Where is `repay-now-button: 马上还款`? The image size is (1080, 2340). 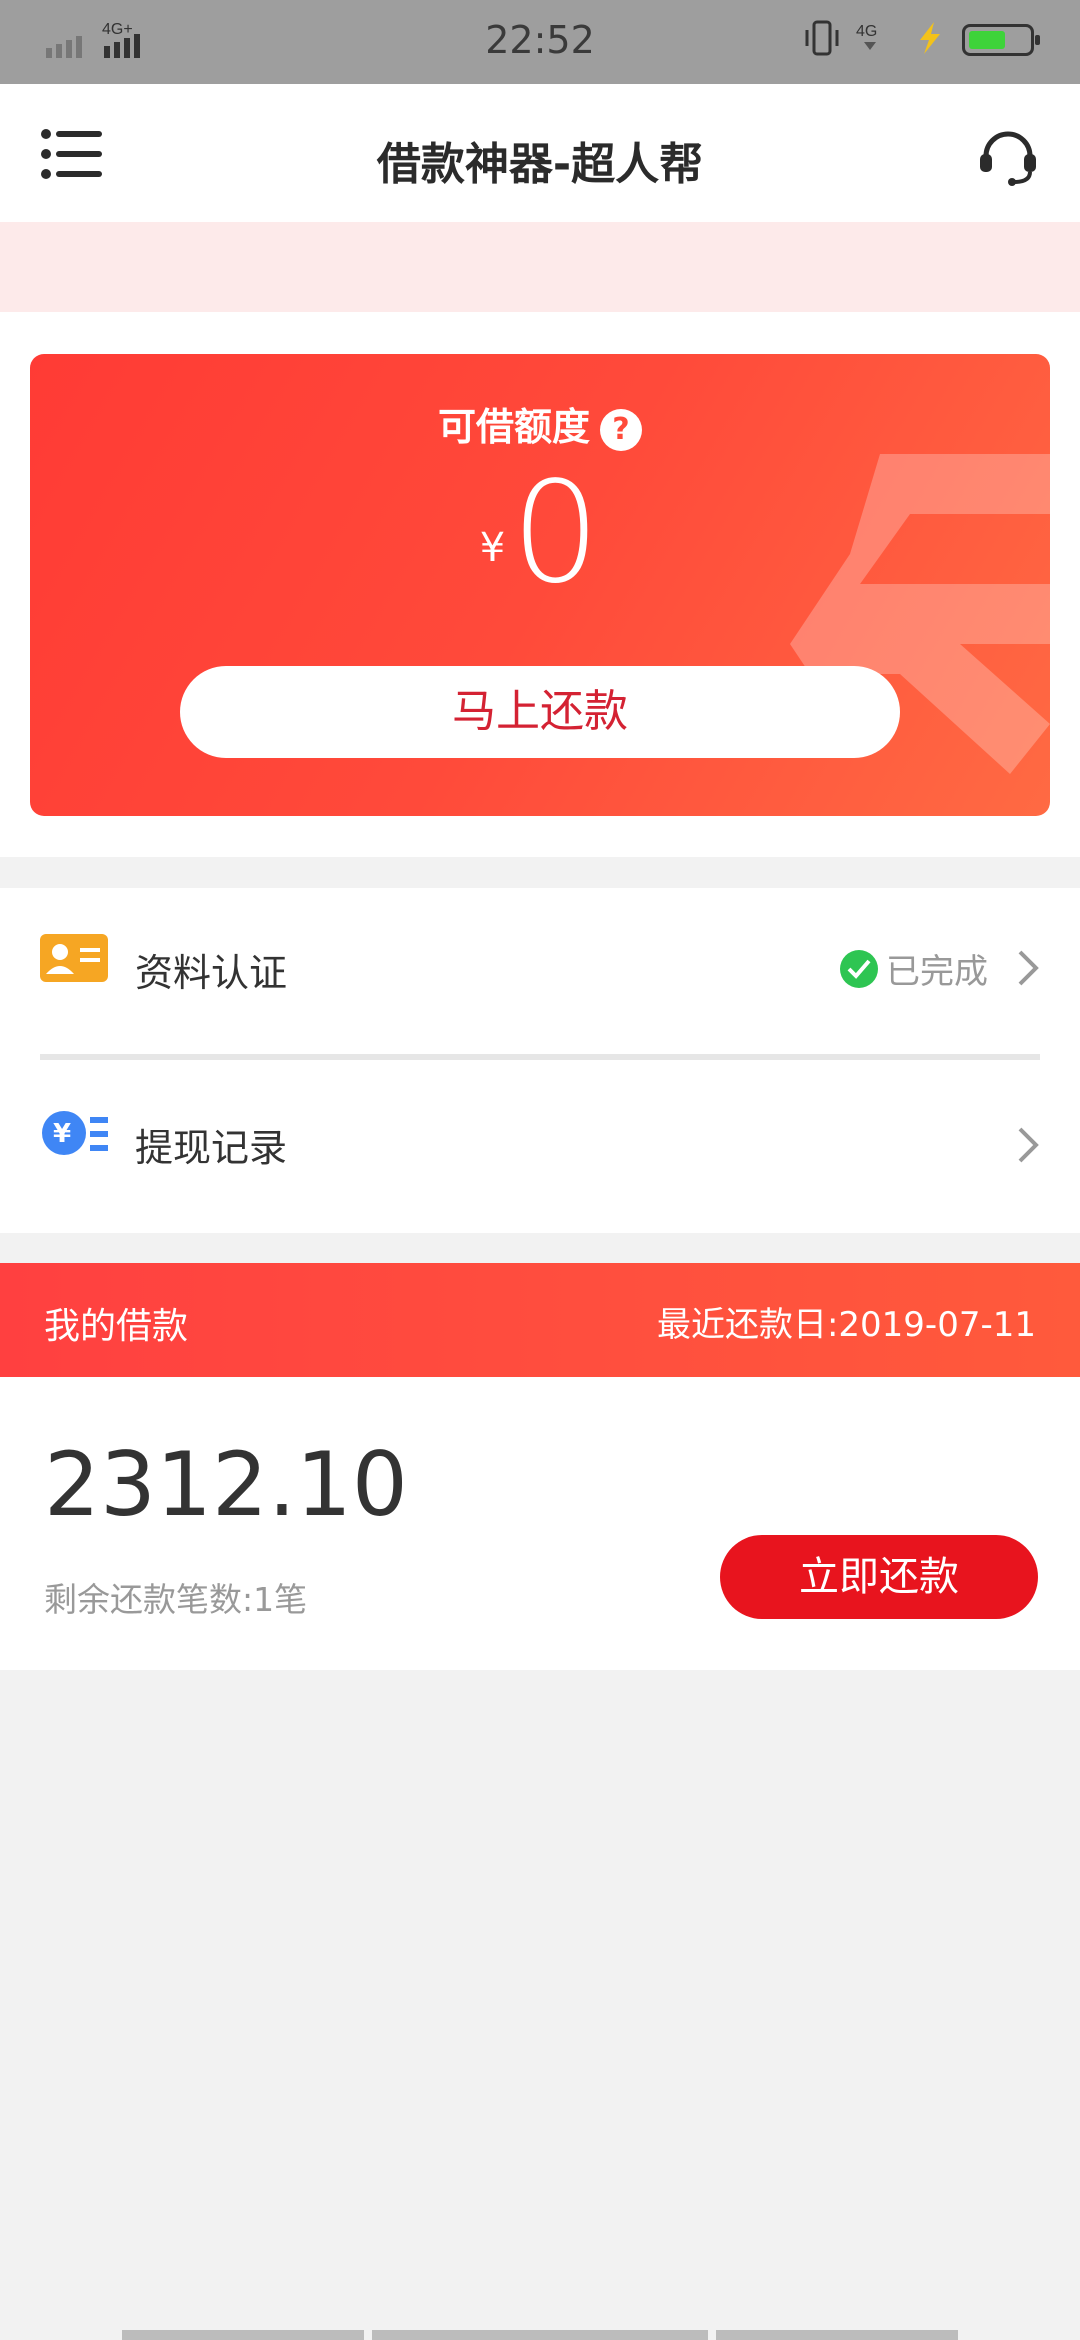 repay-now-button: 马上还款 is located at coordinates (540, 712).